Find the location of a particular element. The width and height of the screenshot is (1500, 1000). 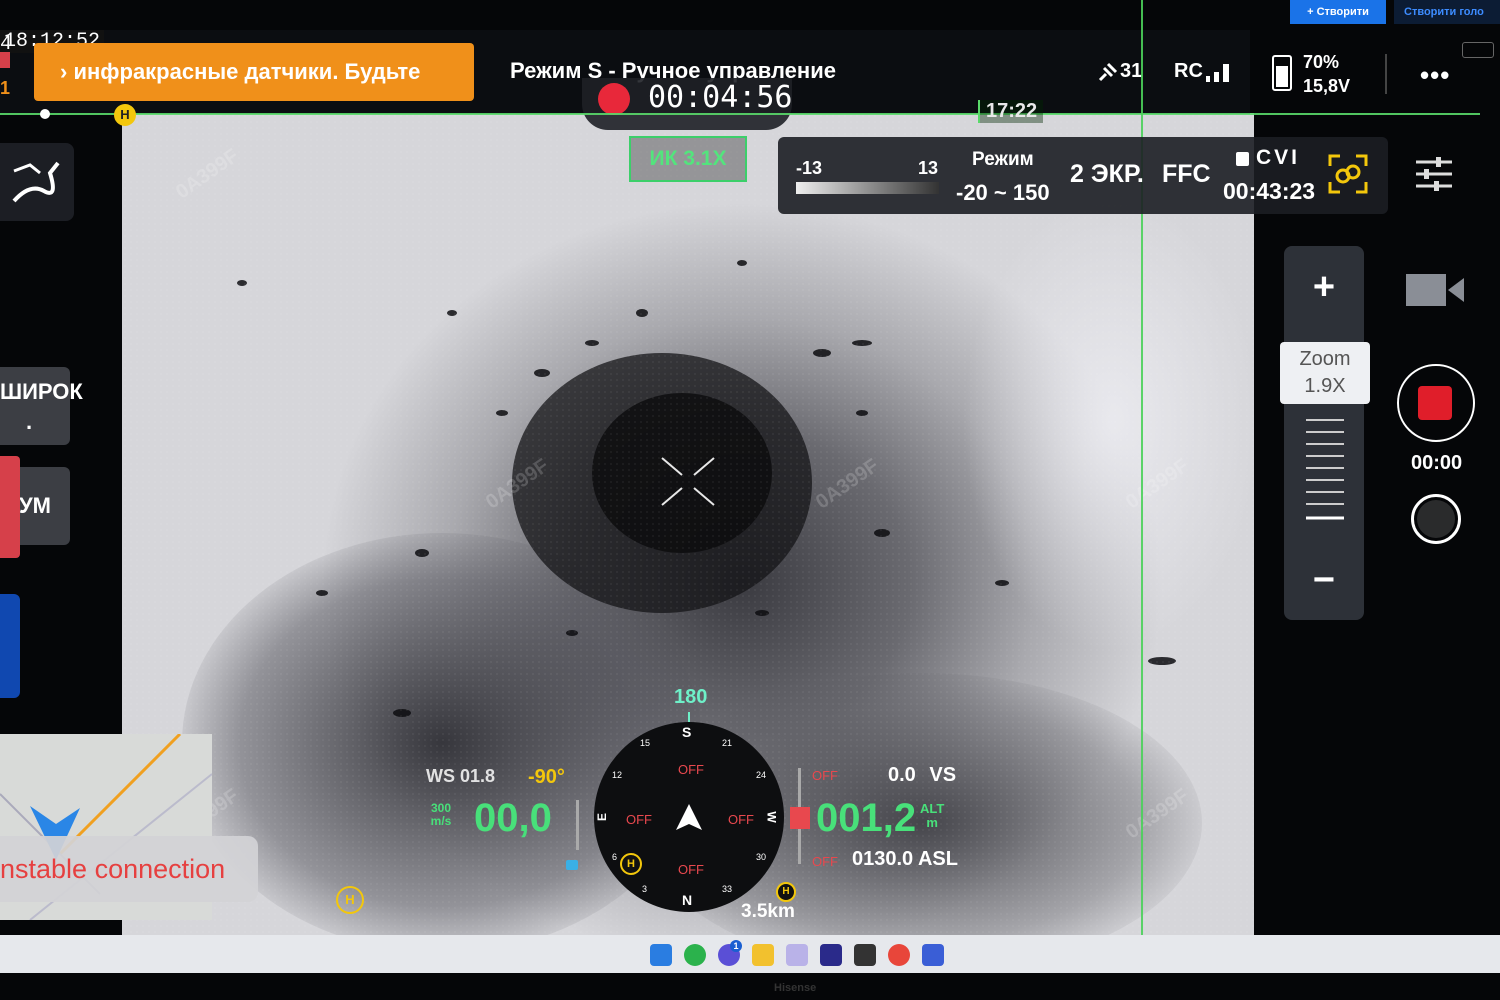

ir-palette-gradient is located at coordinates (867, 188).